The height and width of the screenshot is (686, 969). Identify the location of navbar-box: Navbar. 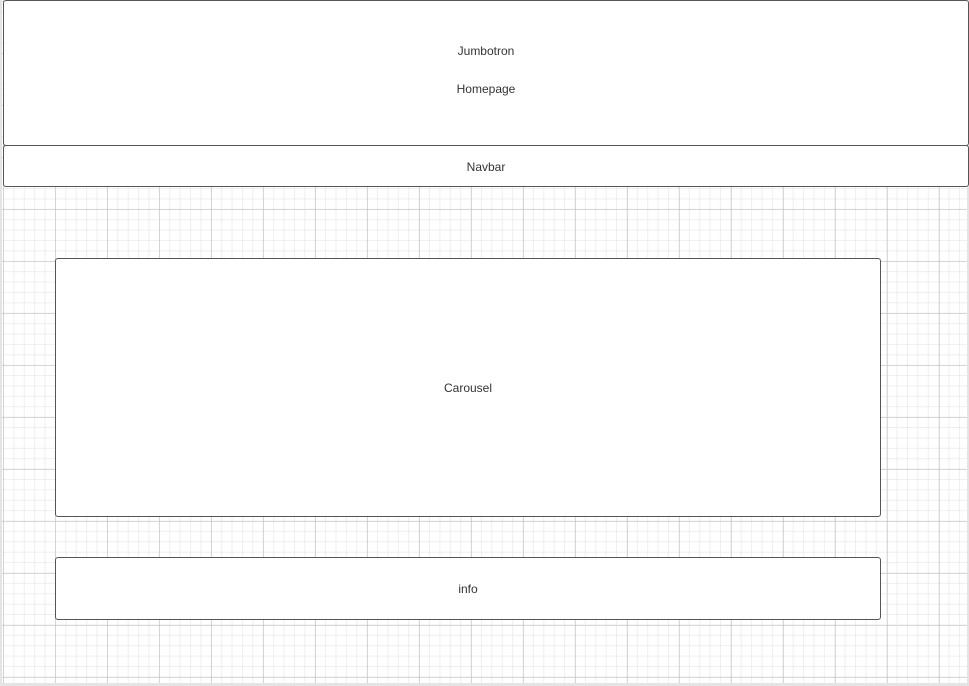
(486, 166).